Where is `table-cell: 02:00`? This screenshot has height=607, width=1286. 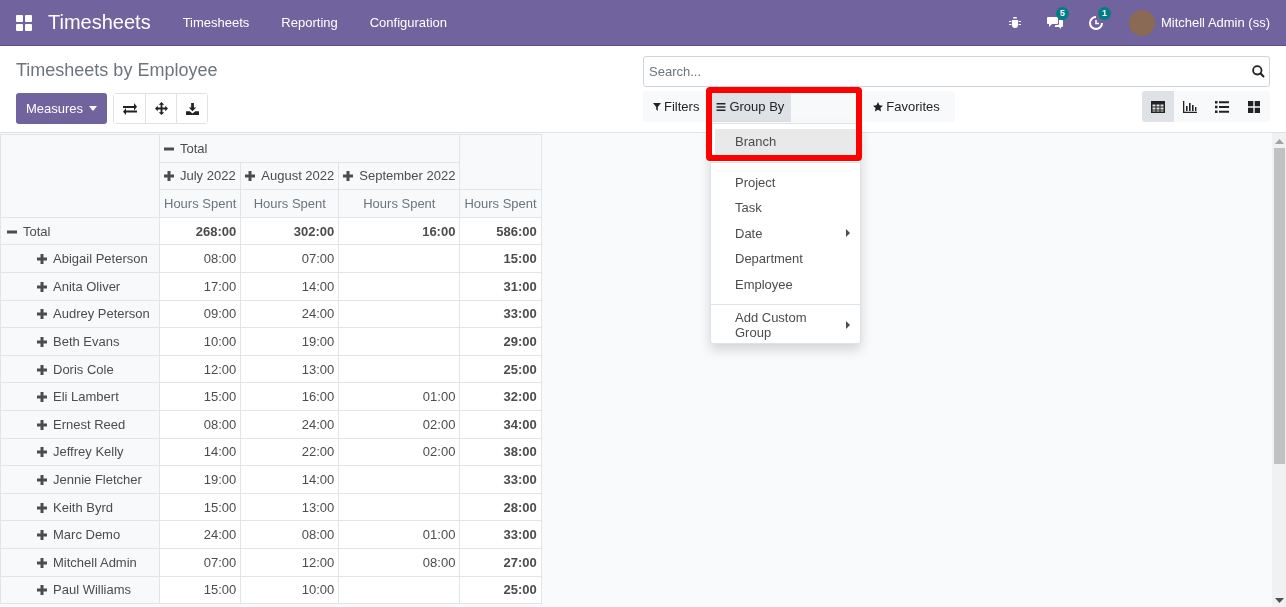
table-cell: 02:00 is located at coordinates (399, 452).